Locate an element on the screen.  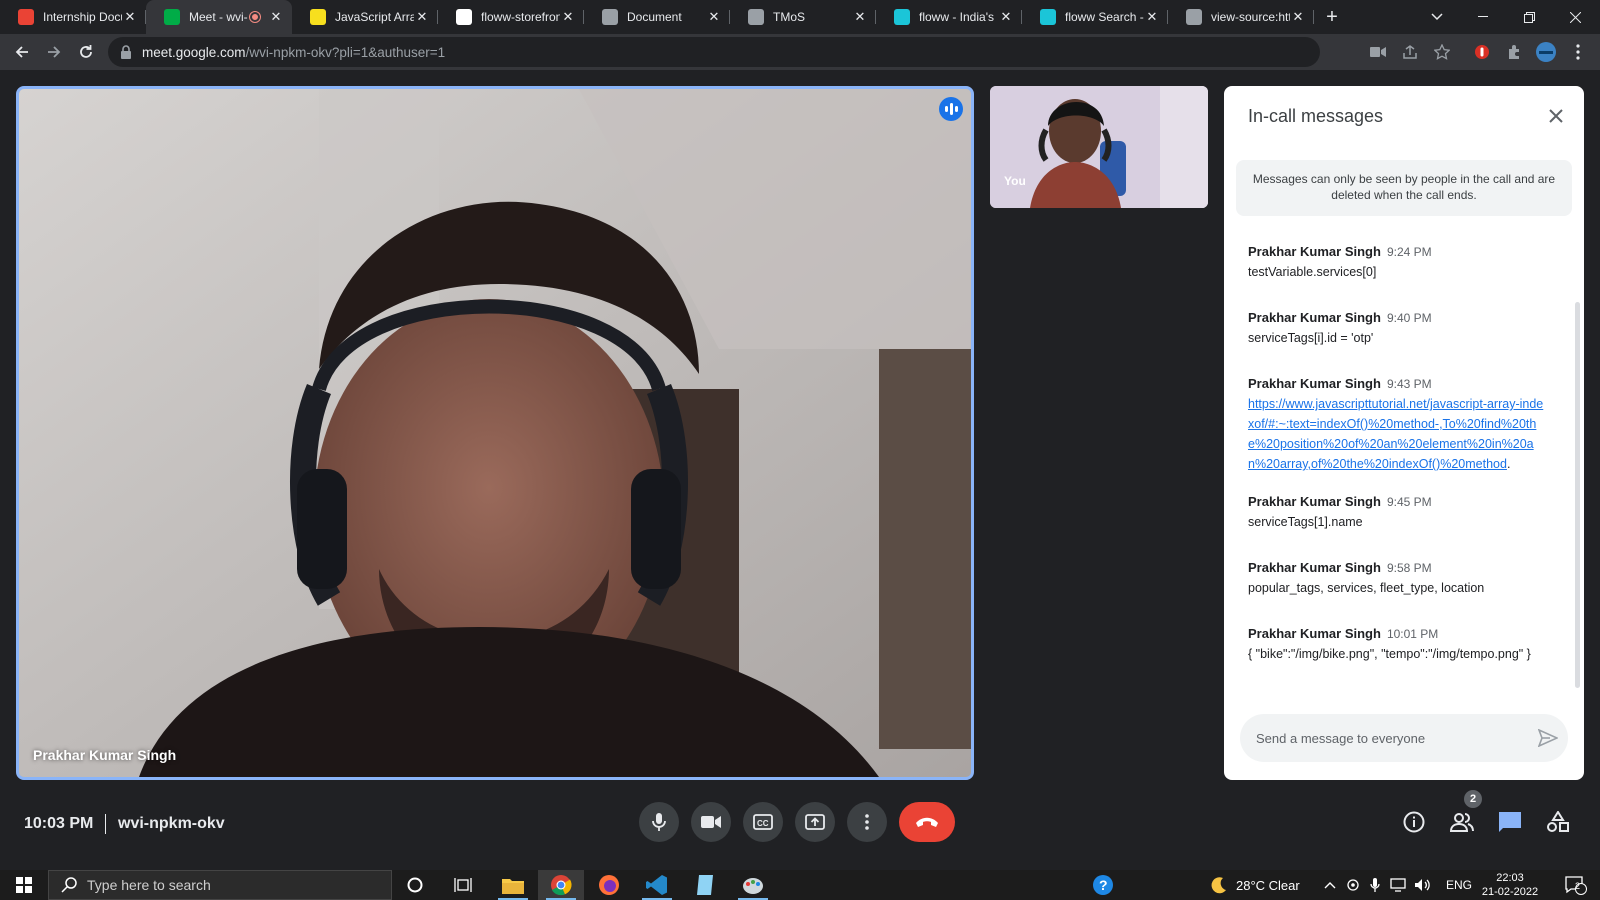
paint-app is located at coordinates (753, 885).